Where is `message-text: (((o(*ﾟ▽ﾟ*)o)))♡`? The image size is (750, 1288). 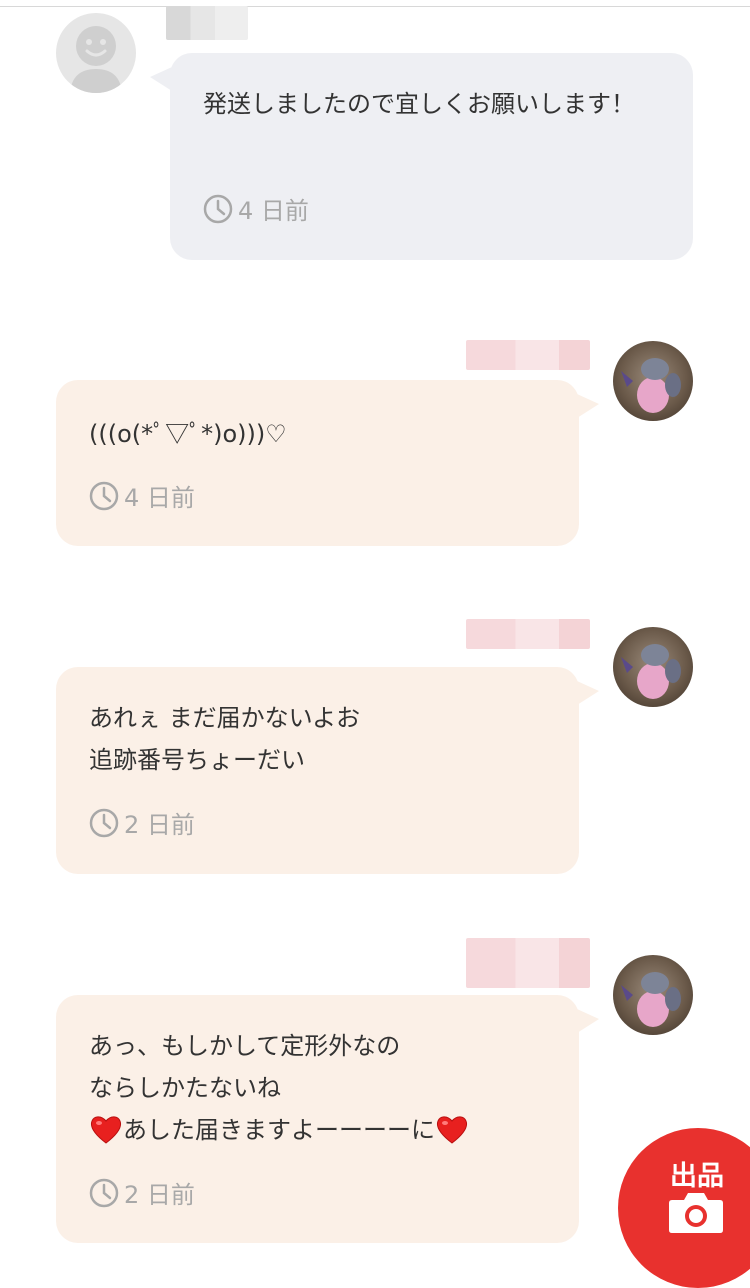 message-text: (((o(*ﾟ▽ﾟ*)o)))♡ is located at coordinates (188, 434).